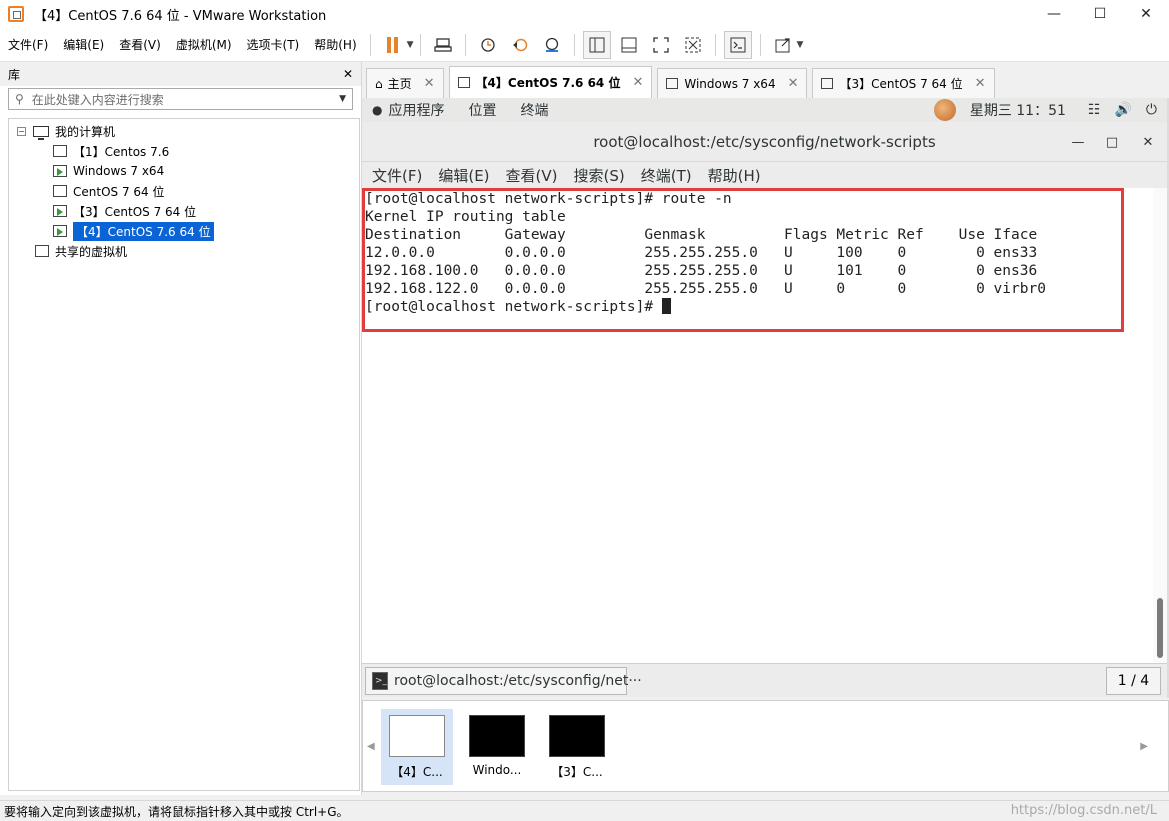 The image size is (1169, 821). What do you see at coordinates (27, 45) in the screenshot?
I see `menu-file: 文件(F)` at bounding box center [27, 45].